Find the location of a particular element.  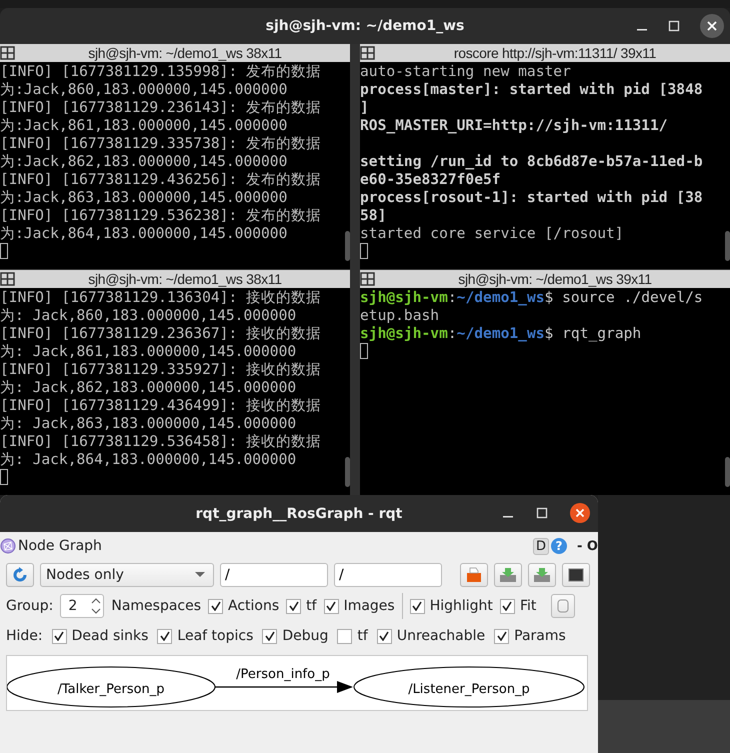

terminal-line: etup.bash is located at coordinates (400, 315).